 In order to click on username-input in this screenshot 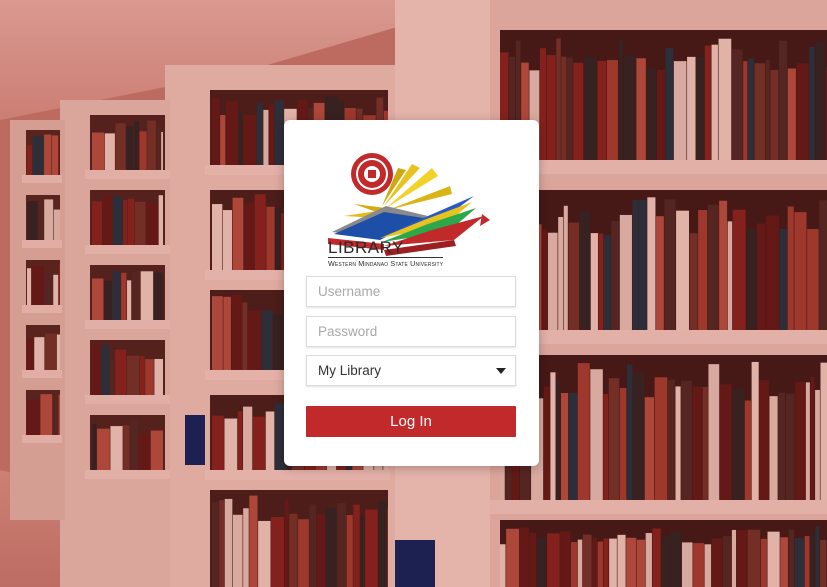, I will do `click(411, 291)`.